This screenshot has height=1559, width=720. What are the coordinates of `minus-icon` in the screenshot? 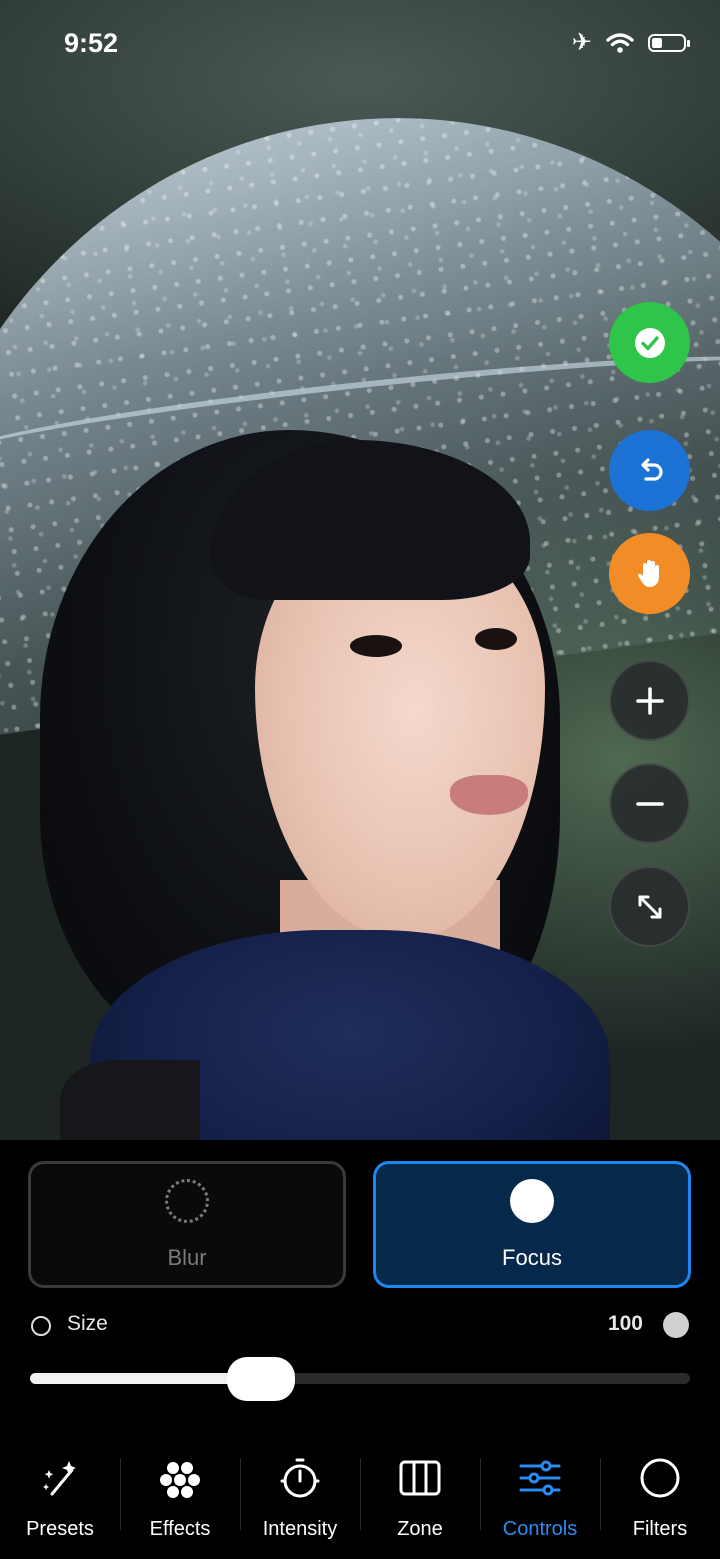 It's located at (649, 803).